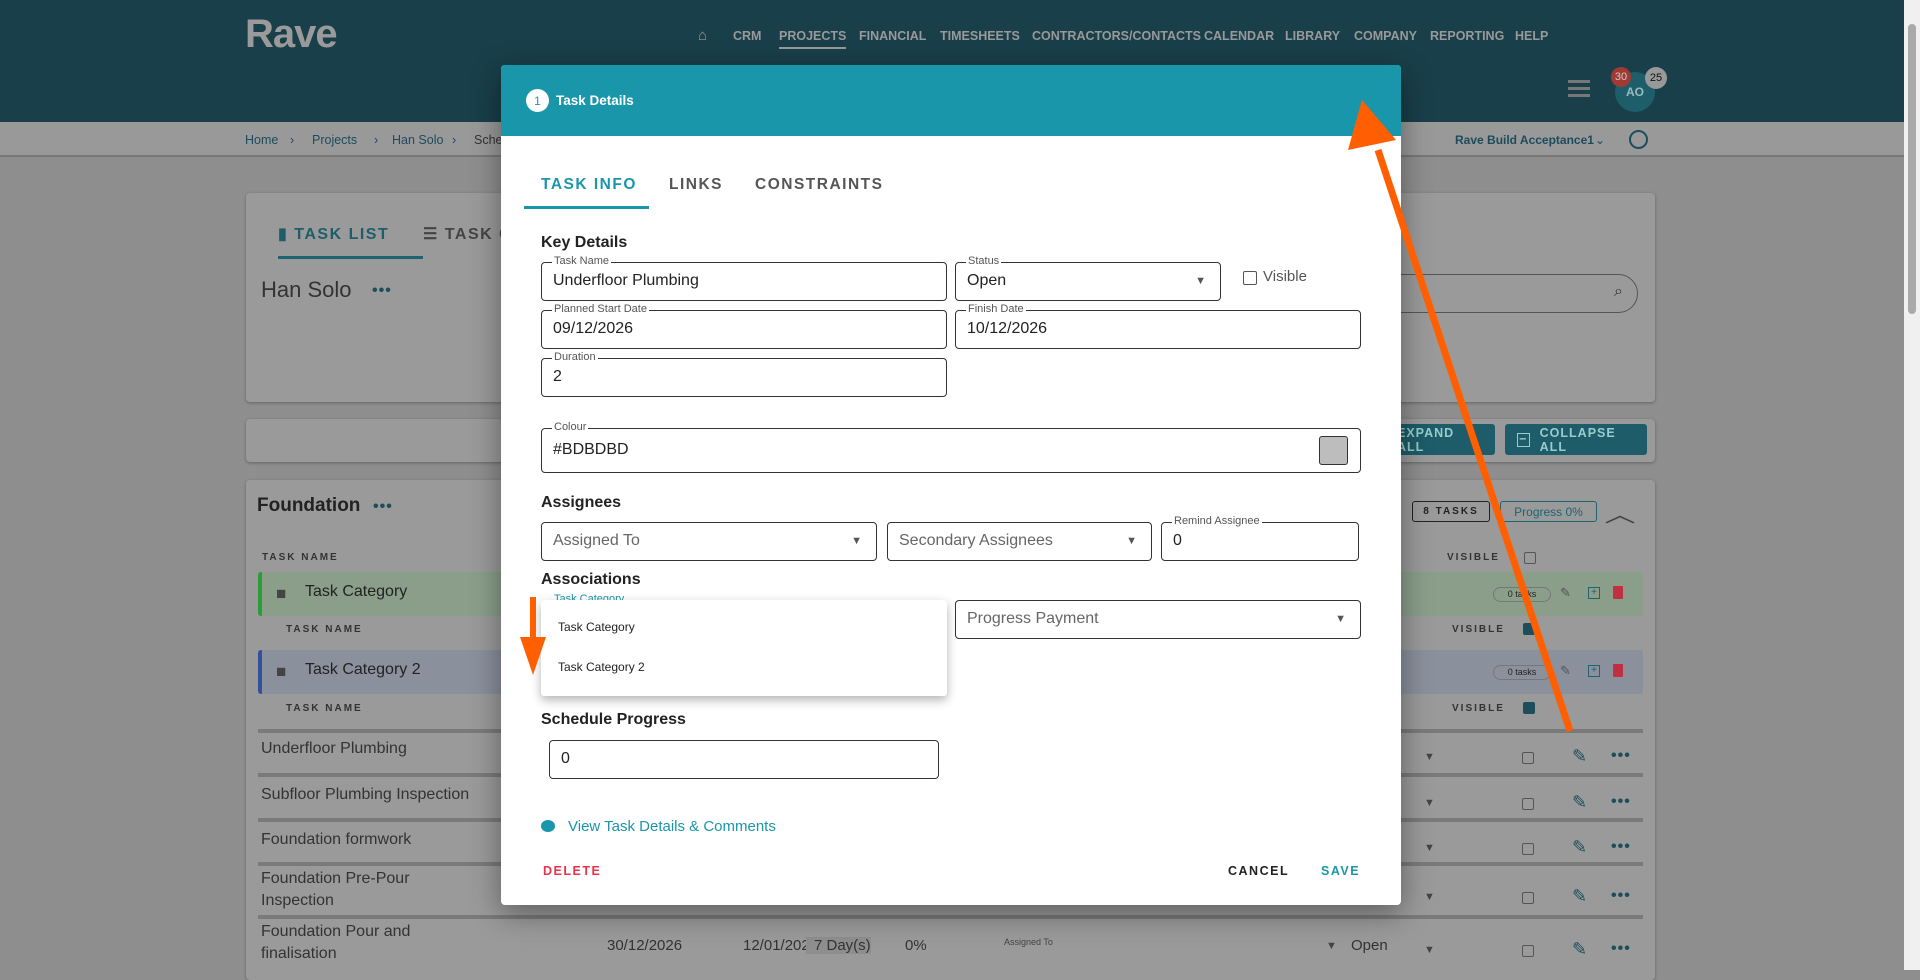 The width and height of the screenshot is (1920, 980). I want to click on task-row-name: Foundation Pour and finalisation, so click(346, 943).